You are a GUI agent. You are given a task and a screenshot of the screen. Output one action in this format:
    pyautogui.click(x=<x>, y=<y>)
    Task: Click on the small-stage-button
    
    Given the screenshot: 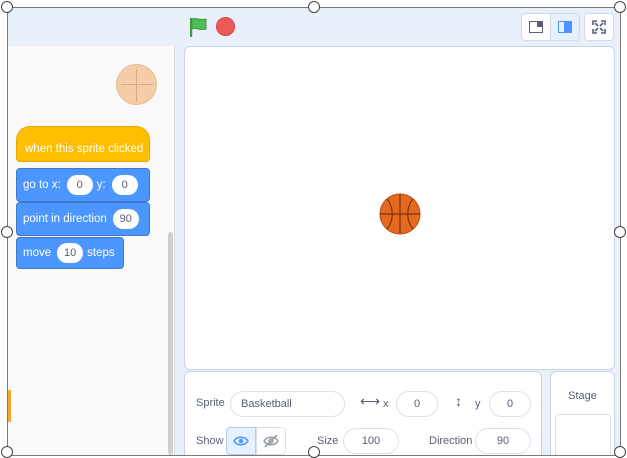 What is the action you would take?
    pyautogui.click(x=536, y=27)
    